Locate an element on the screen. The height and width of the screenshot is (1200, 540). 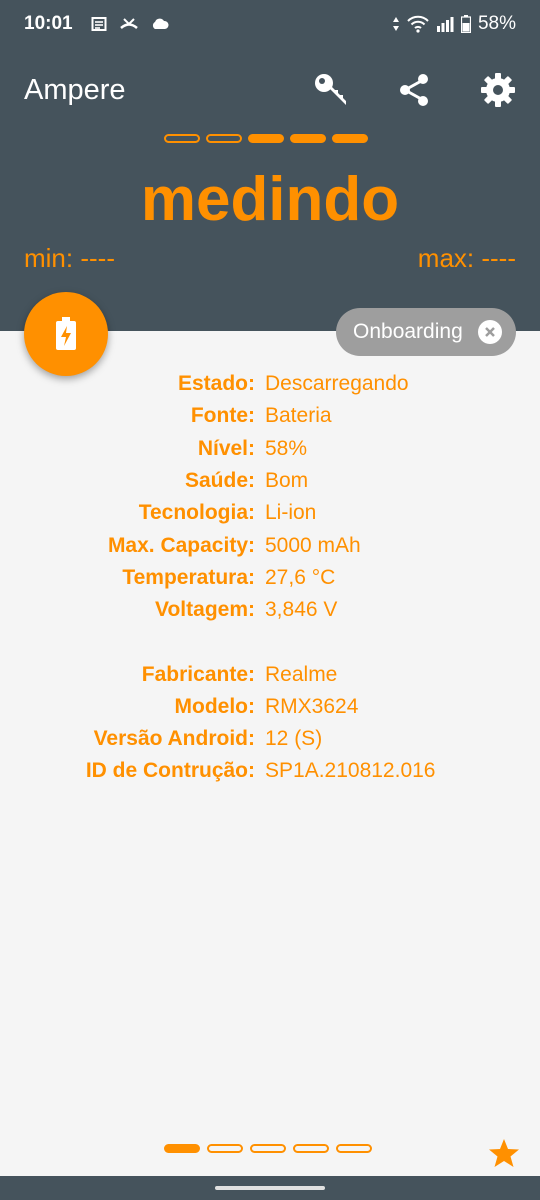
info-label: Max. Capacity: is located at coordinates (181, 545).